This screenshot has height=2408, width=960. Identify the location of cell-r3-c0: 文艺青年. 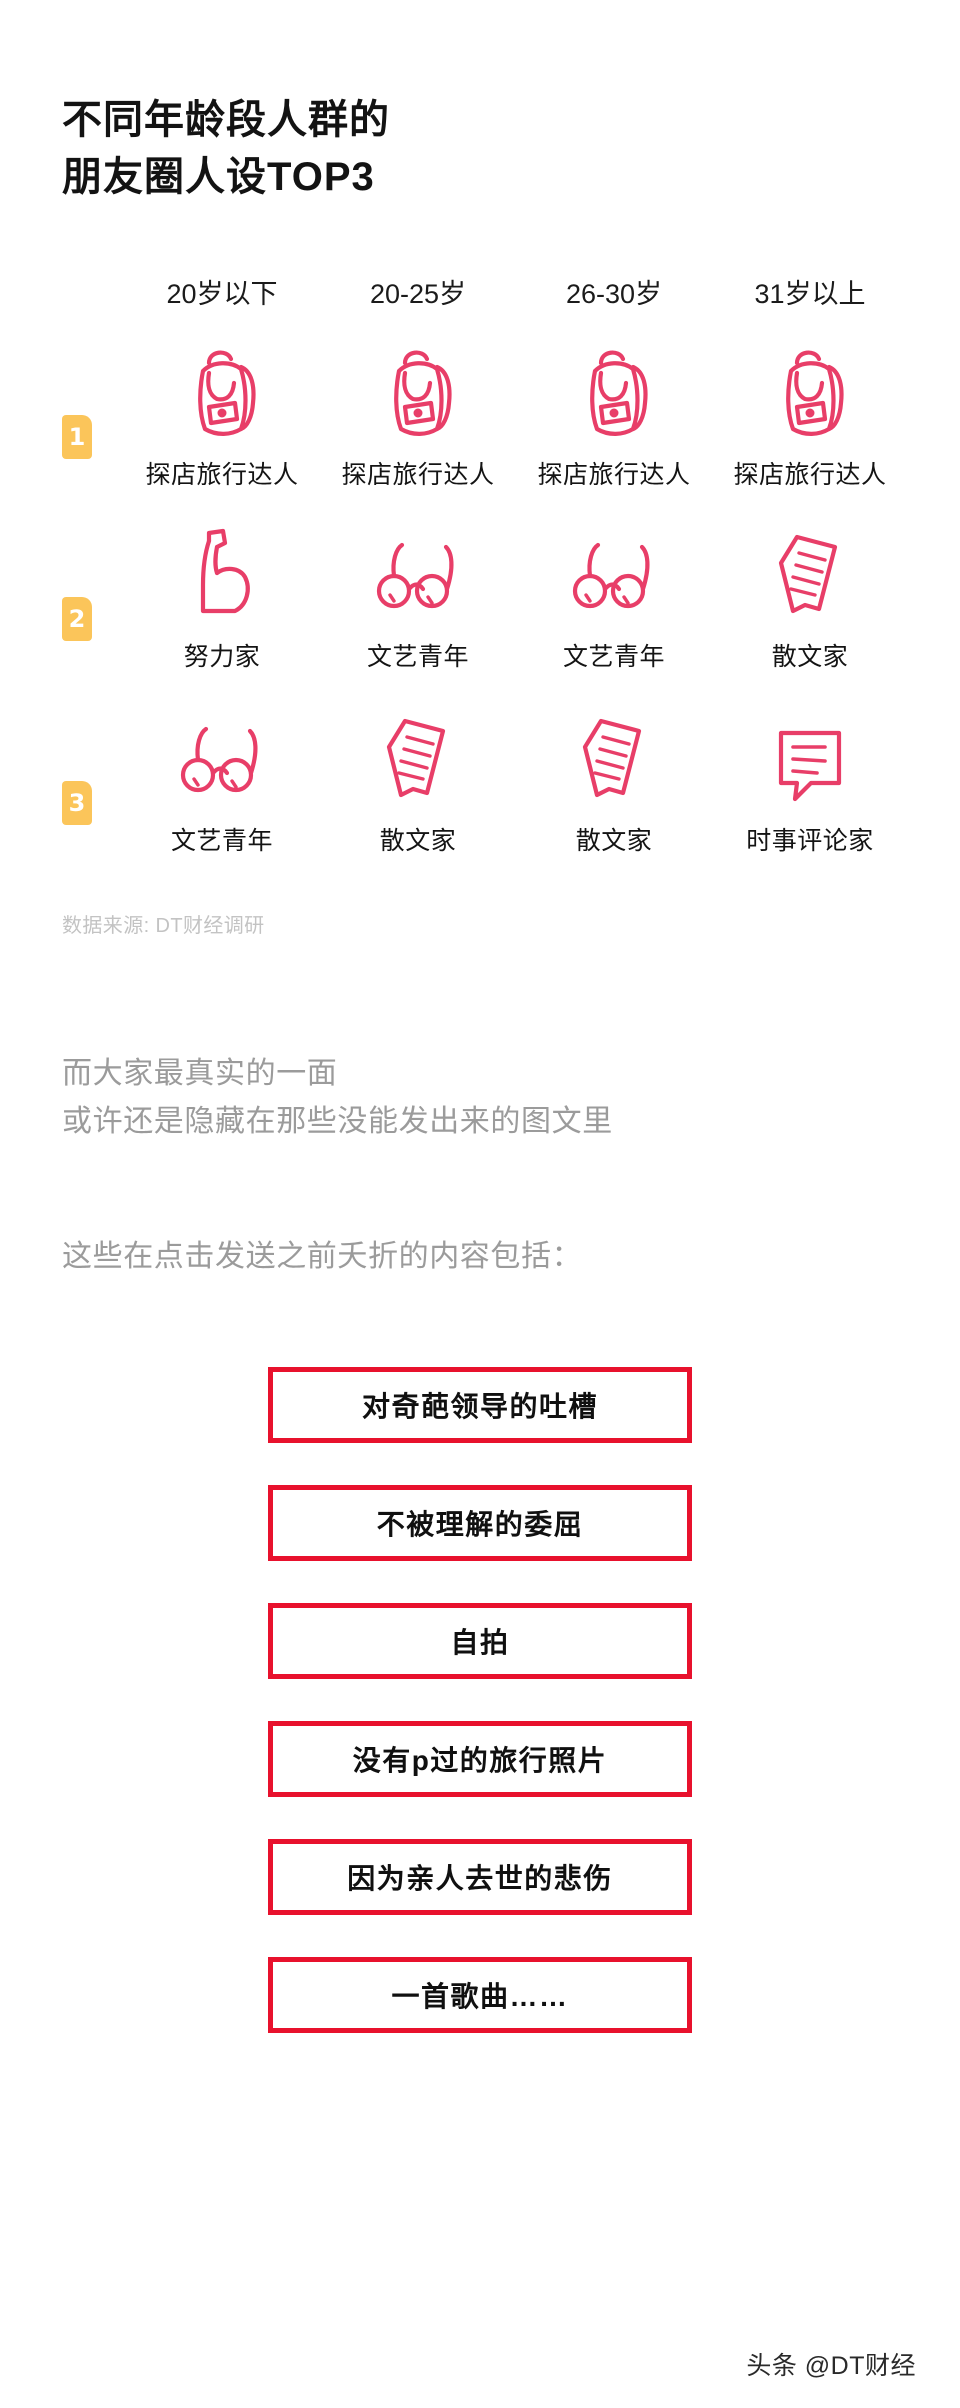
(222, 780).